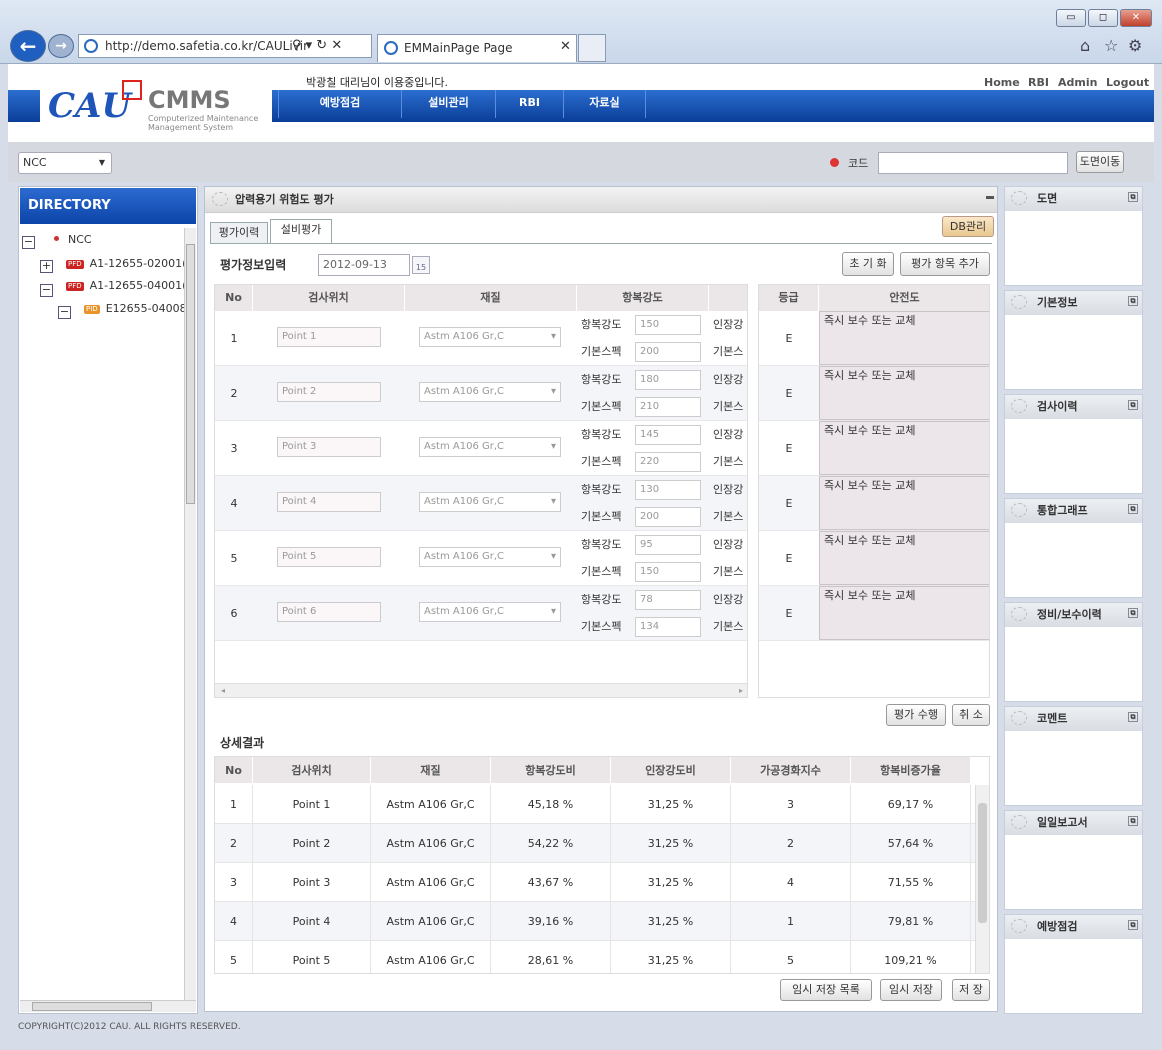 This screenshot has height=1050, width=1162. What do you see at coordinates (329, 447) in the screenshot?
I see `location-input: Point 3` at bounding box center [329, 447].